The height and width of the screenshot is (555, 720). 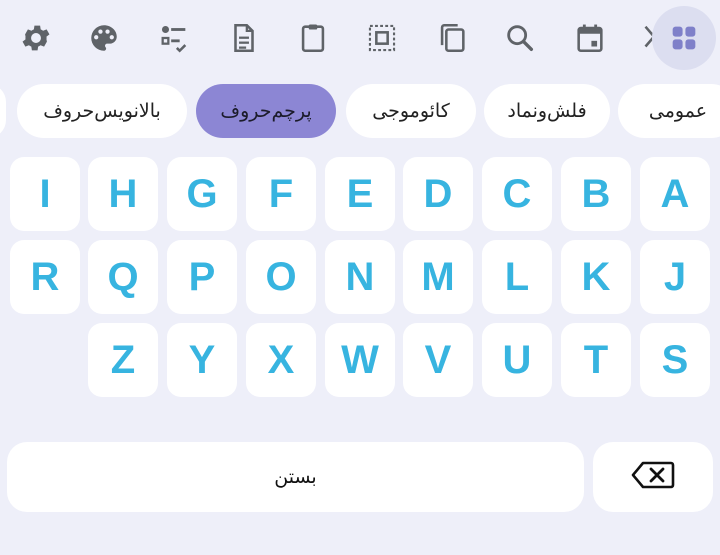 I want to click on key-e: E, so click(x=360, y=194).